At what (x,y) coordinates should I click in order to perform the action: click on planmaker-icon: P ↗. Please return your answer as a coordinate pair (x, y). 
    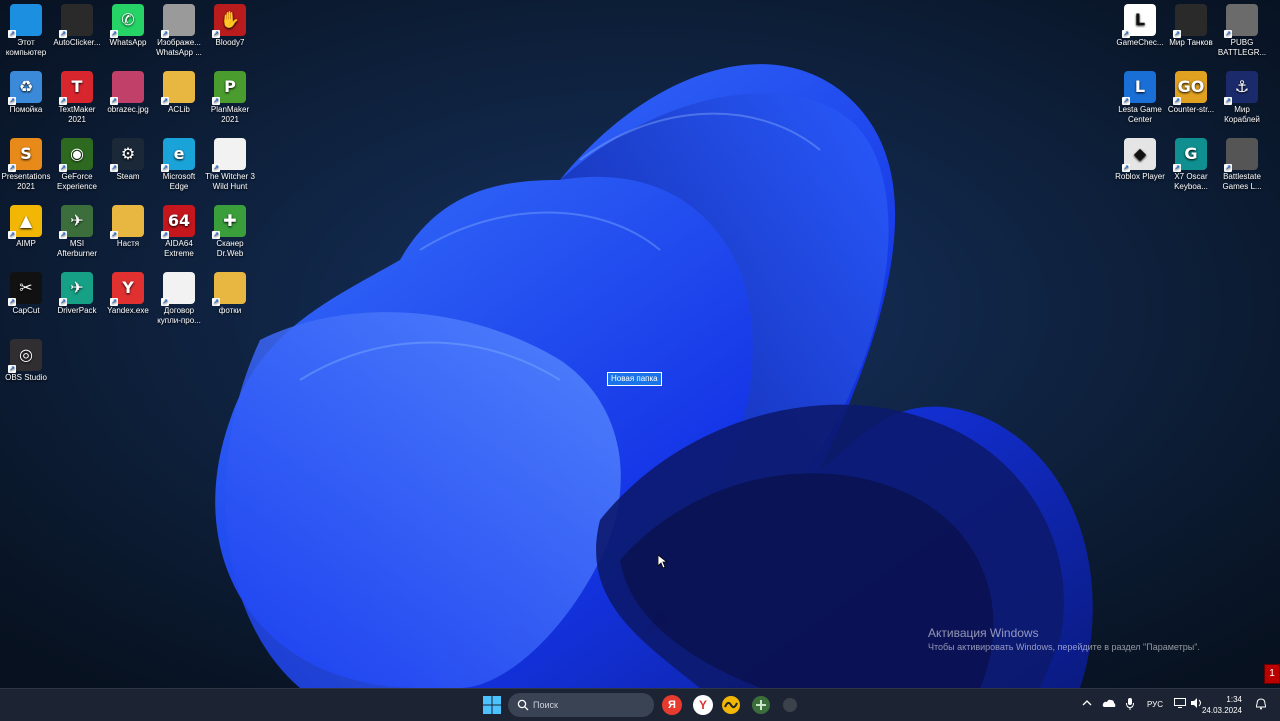
    Looking at the image, I should click on (229, 88).